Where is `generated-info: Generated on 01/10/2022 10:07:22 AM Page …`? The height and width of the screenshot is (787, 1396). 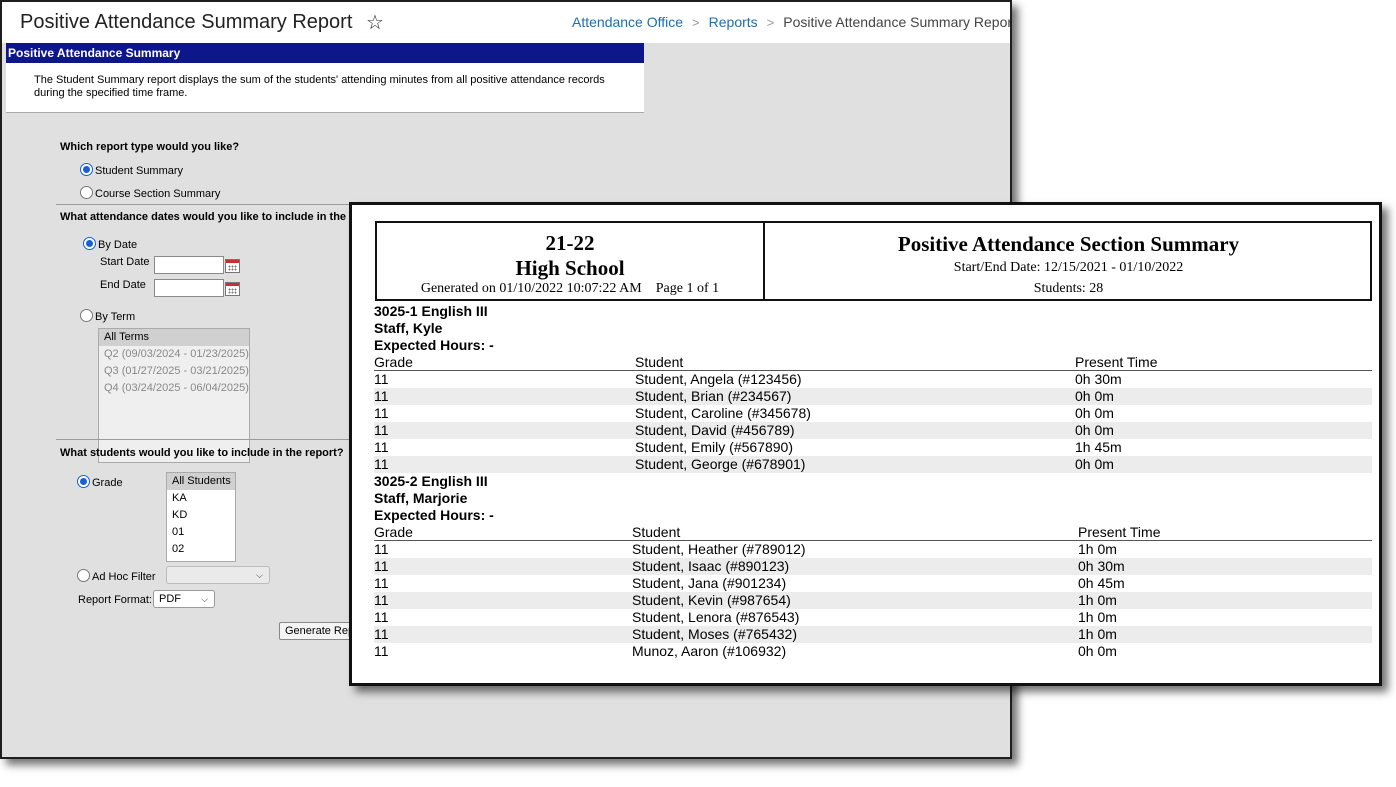 generated-info: Generated on 01/10/2022 10:07:22 AM Page … is located at coordinates (570, 289).